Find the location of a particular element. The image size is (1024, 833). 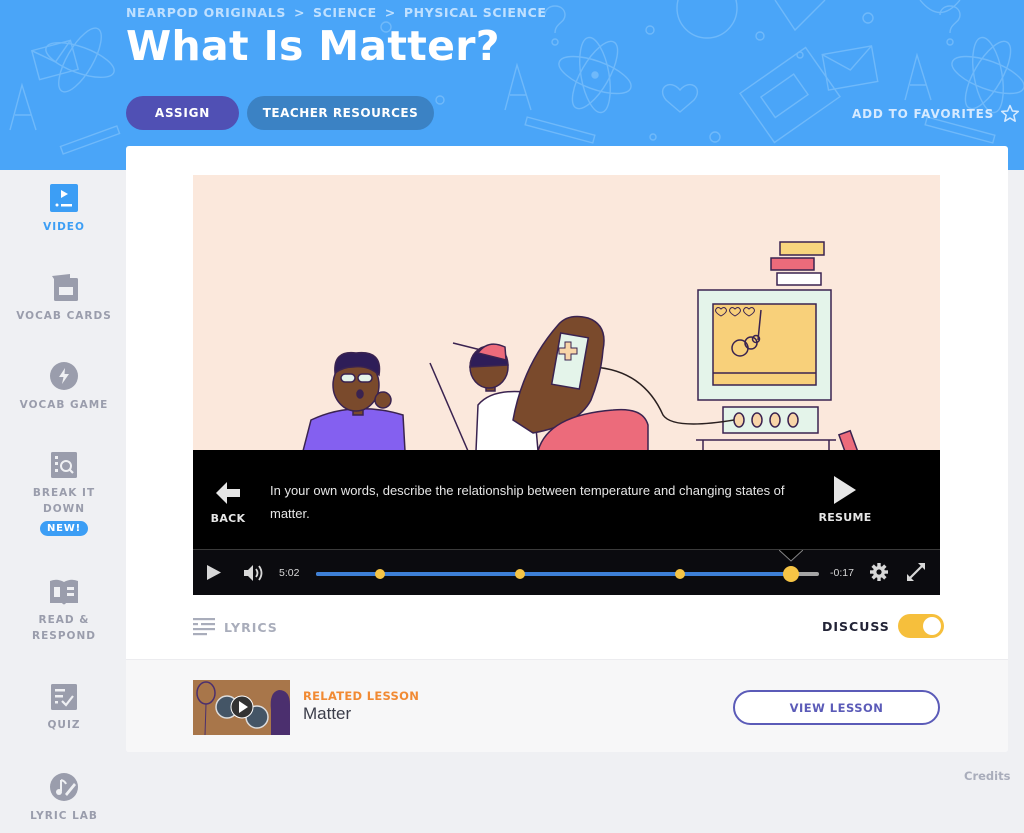

add-to-favorites-label: ADD TO FAVORITES is located at coordinates (923, 113).